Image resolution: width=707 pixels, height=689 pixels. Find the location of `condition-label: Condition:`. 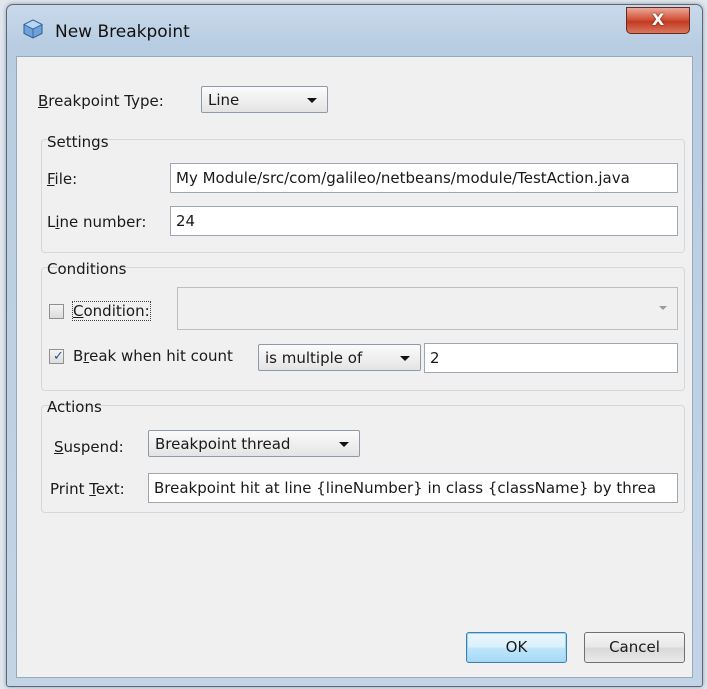

condition-label: Condition: is located at coordinates (111, 311).